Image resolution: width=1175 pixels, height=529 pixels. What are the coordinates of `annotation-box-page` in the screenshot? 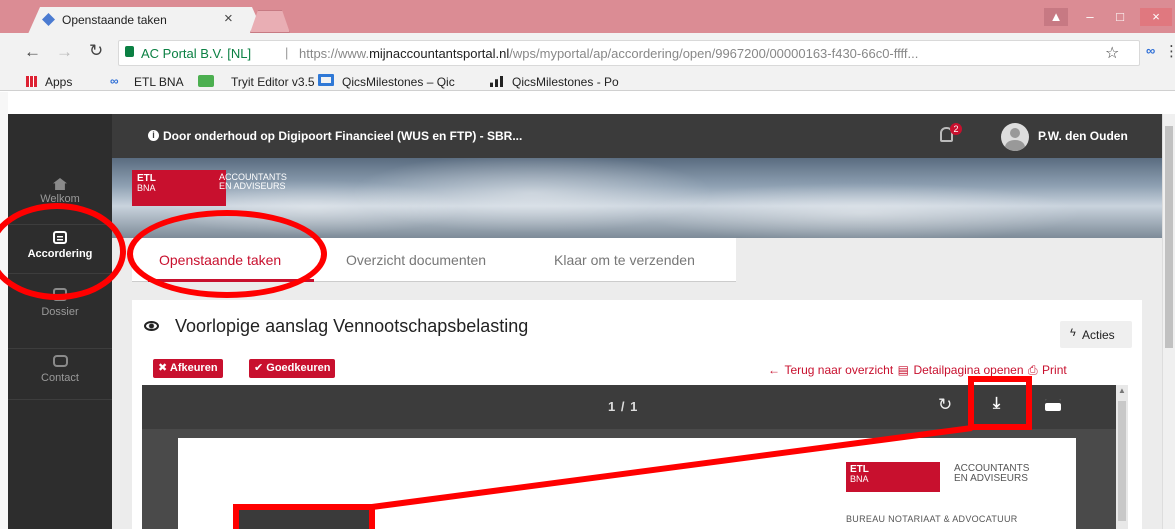 It's located at (304, 516).